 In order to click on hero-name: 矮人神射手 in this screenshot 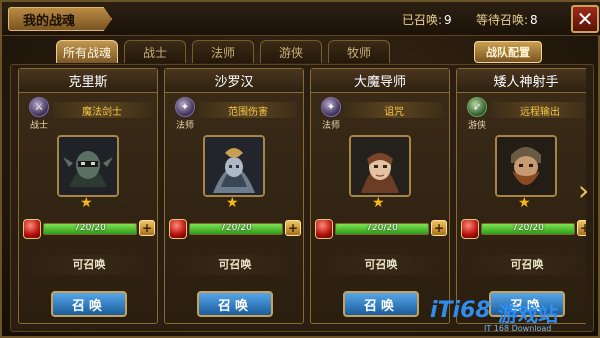, I will do `click(521, 81)`.